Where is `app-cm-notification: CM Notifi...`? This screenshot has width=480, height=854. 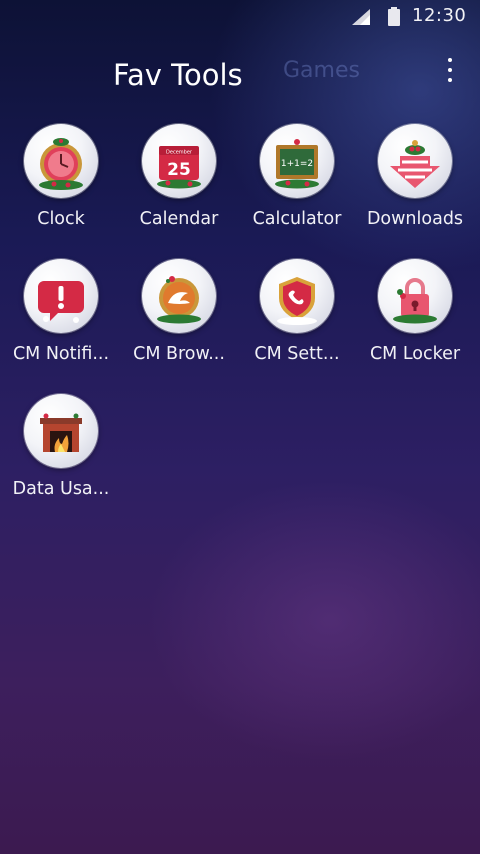
app-cm-notification: CM Notifi... is located at coordinates (60, 319).